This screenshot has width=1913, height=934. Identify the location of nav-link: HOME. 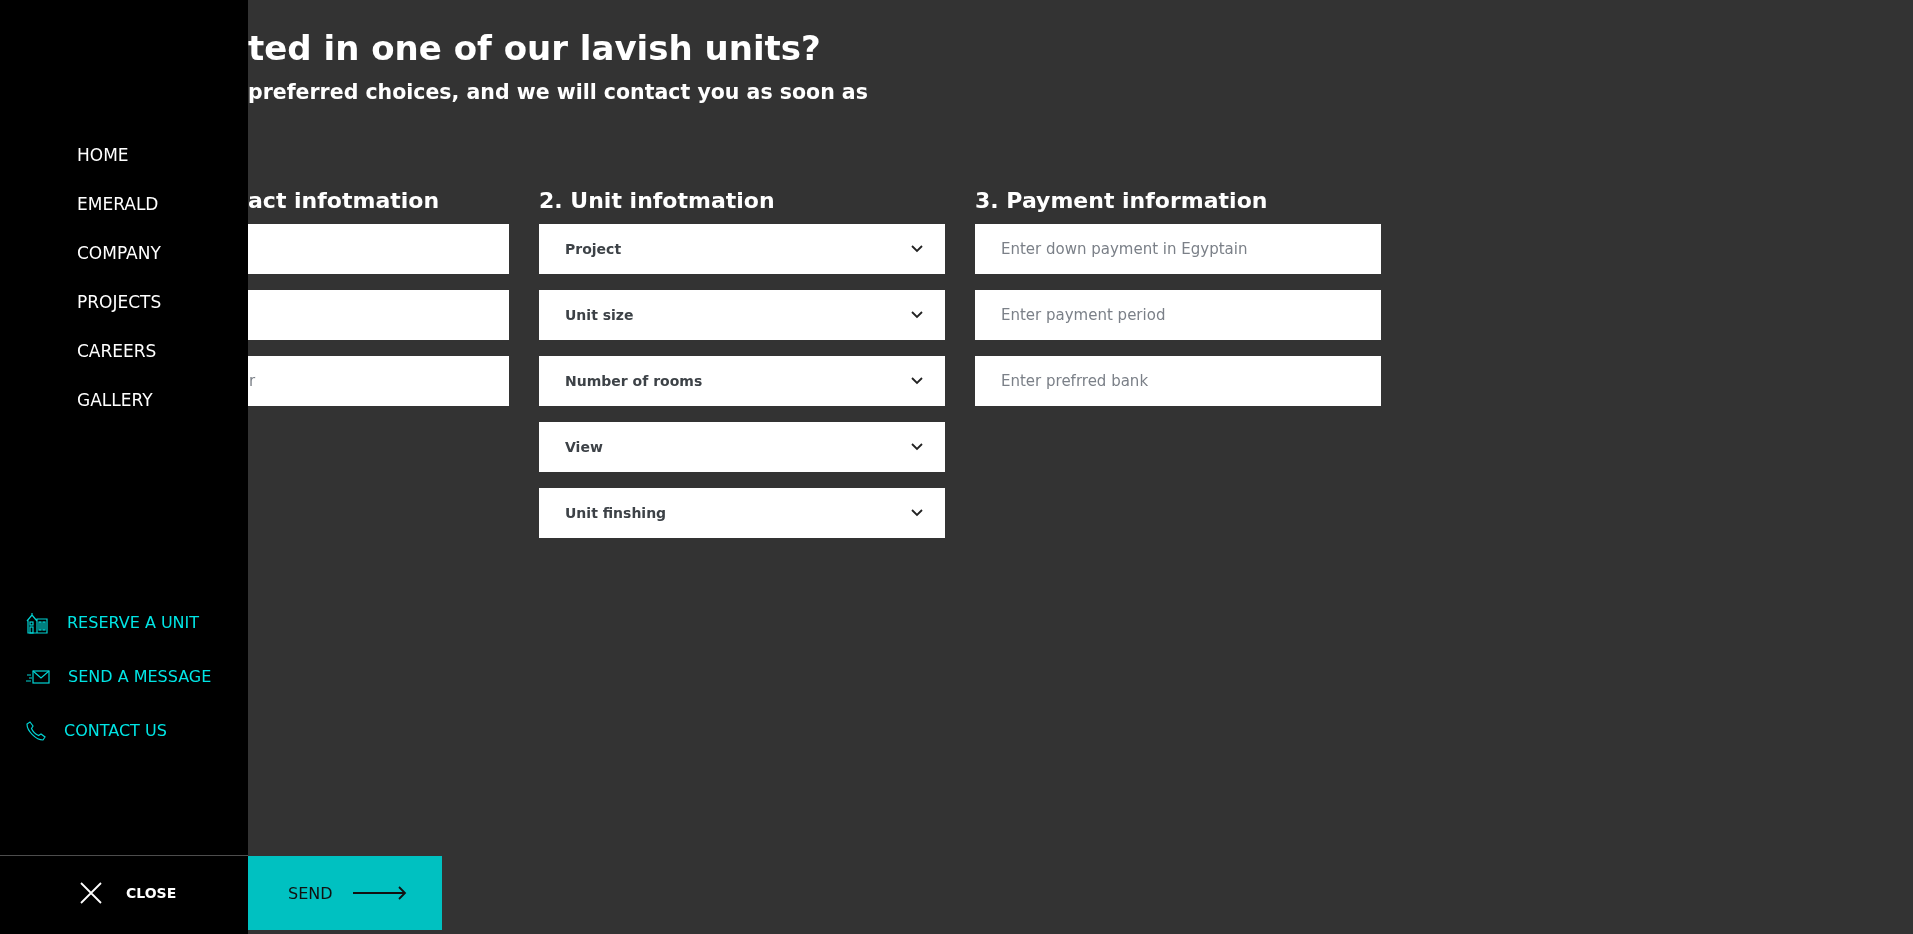
(103, 154).